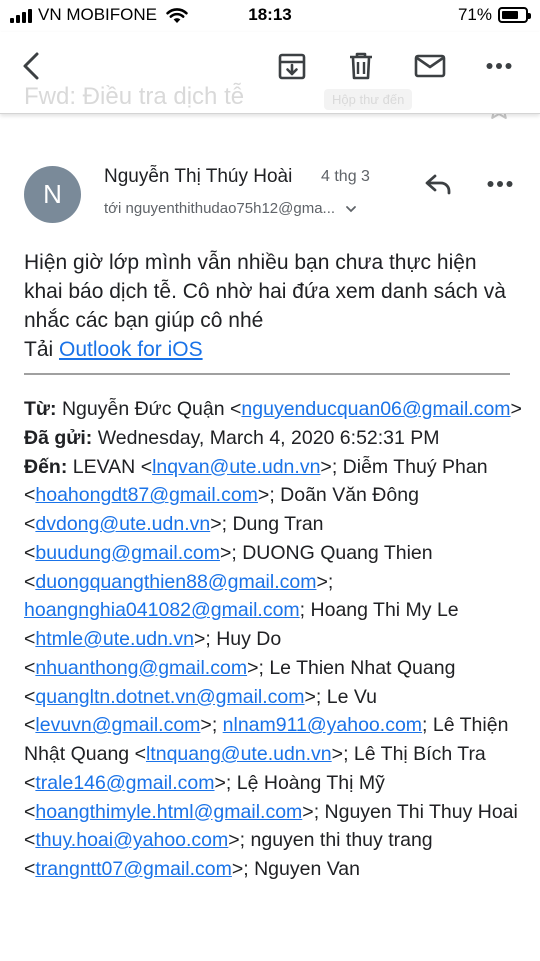 Image resolution: width=540 pixels, height=961 pixels. Describe the element at coordinates (362, 667) in the screenshot. I see `recipient-name: Le Thien Nhat Quang` at that location.